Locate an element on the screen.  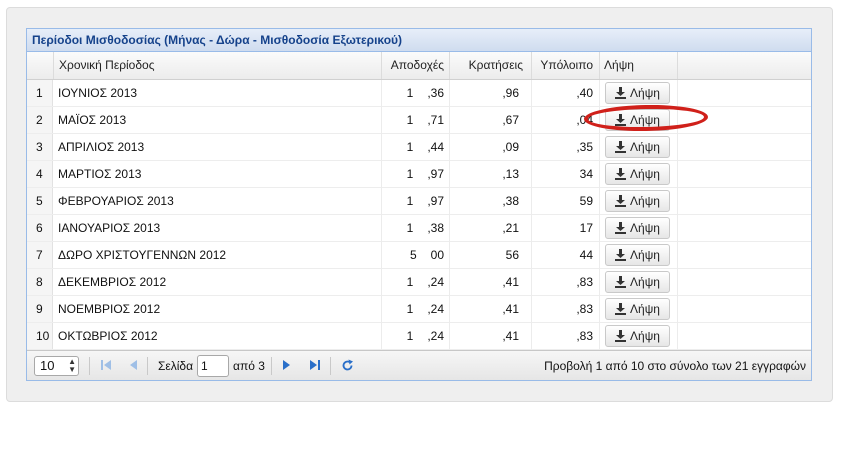
table-row: 3 ΑΠΡΙΛΙΟΣ 2013 1,44 ,09 ,35 Λήψη is located at coordinates (419, 147).